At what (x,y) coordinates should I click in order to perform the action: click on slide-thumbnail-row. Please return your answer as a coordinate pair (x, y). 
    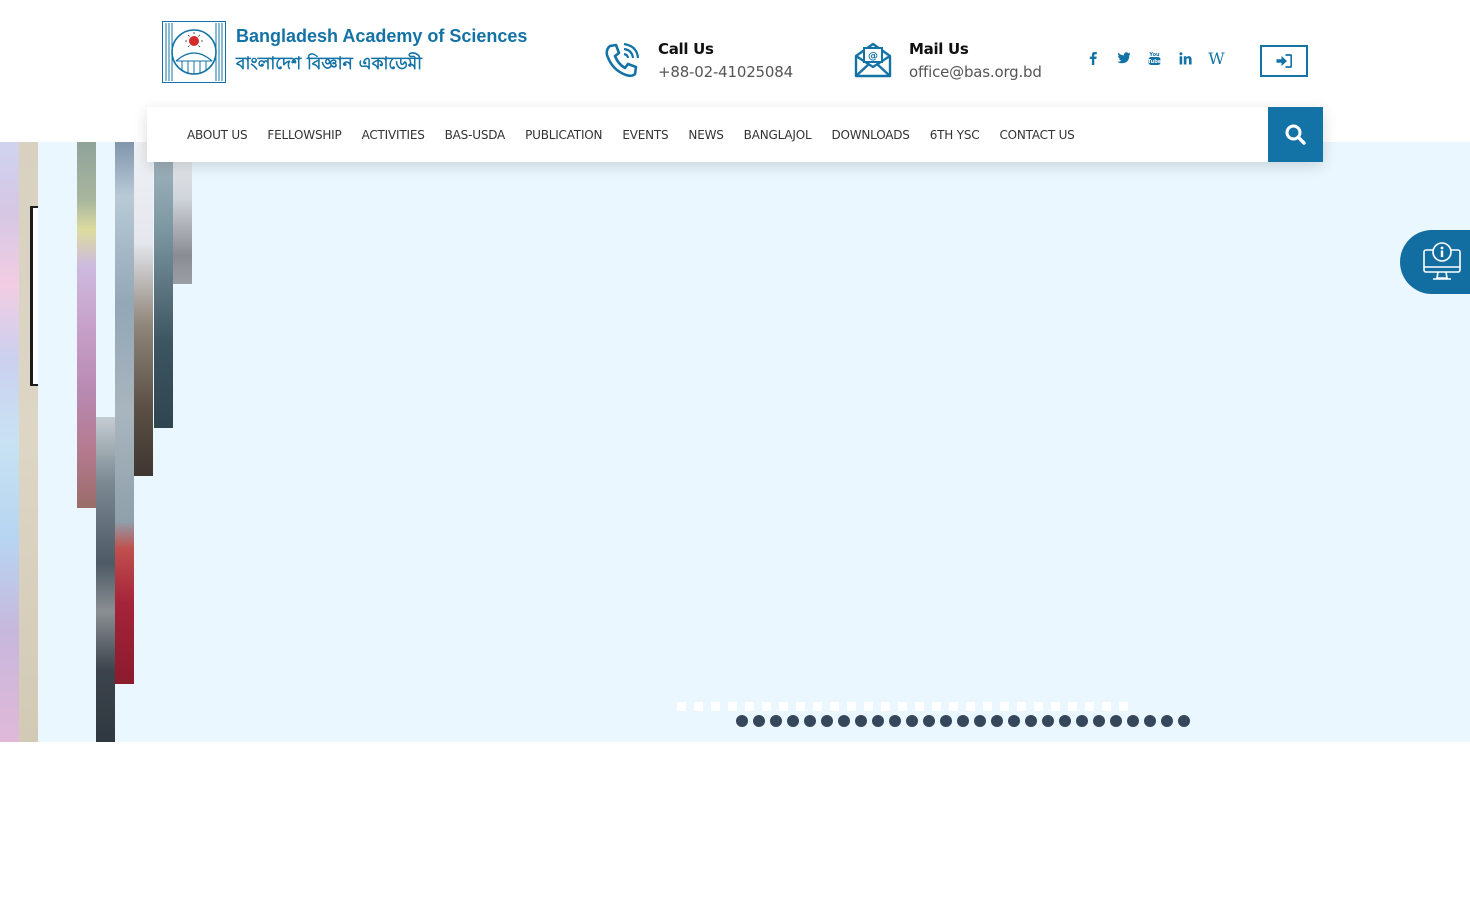
    Looking at the image, I should click on (906, 706).